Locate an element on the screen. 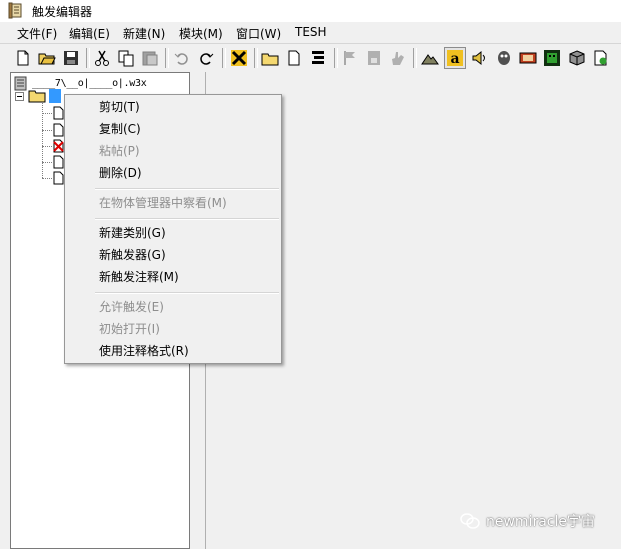 The width and height of the screenshot is (621, 549). campaign-editor-button is located at coordinates (528, 58).